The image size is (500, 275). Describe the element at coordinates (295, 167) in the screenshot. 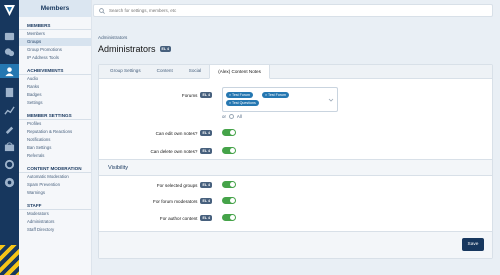

I see `visibility-heading: Visibility` at that location.